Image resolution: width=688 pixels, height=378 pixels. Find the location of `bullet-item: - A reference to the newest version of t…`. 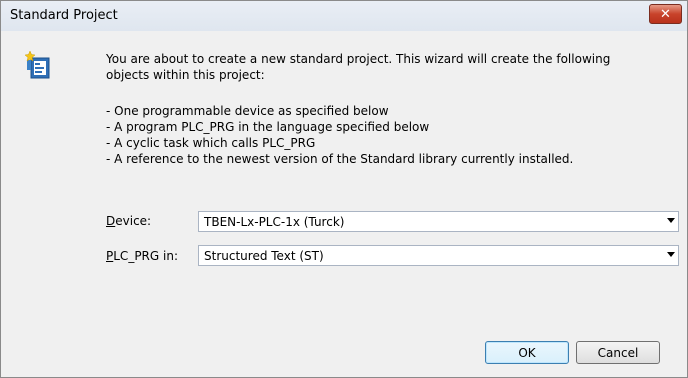

bullet-item: - A reference to the newest version of t… is located at coordinates (340, 159).